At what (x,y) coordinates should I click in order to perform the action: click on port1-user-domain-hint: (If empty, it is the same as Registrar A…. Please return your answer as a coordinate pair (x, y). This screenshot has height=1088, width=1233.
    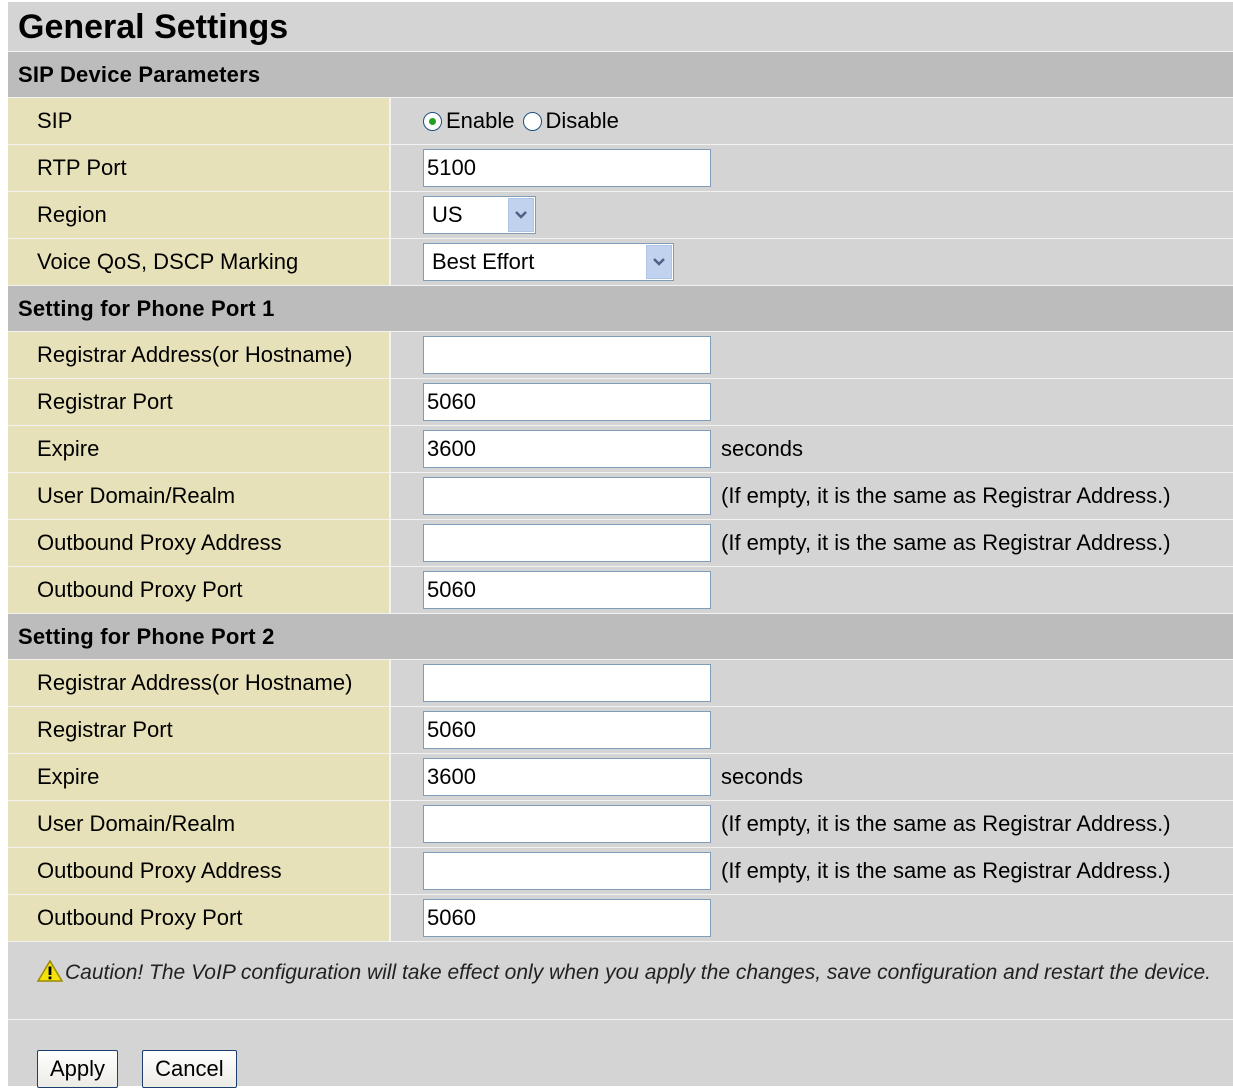
    Looking at the image, I should click on (946, 495).